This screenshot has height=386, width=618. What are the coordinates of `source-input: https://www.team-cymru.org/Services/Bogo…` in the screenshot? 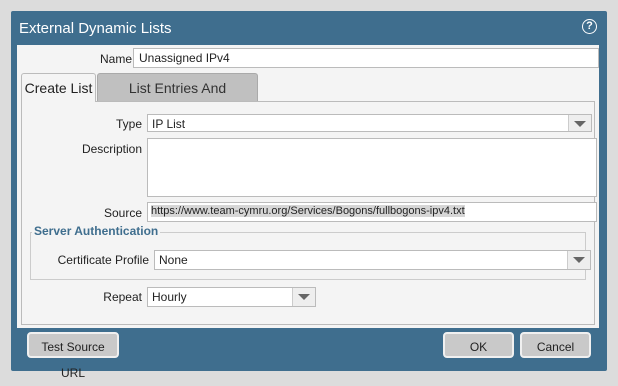 It's located at (372, 212).